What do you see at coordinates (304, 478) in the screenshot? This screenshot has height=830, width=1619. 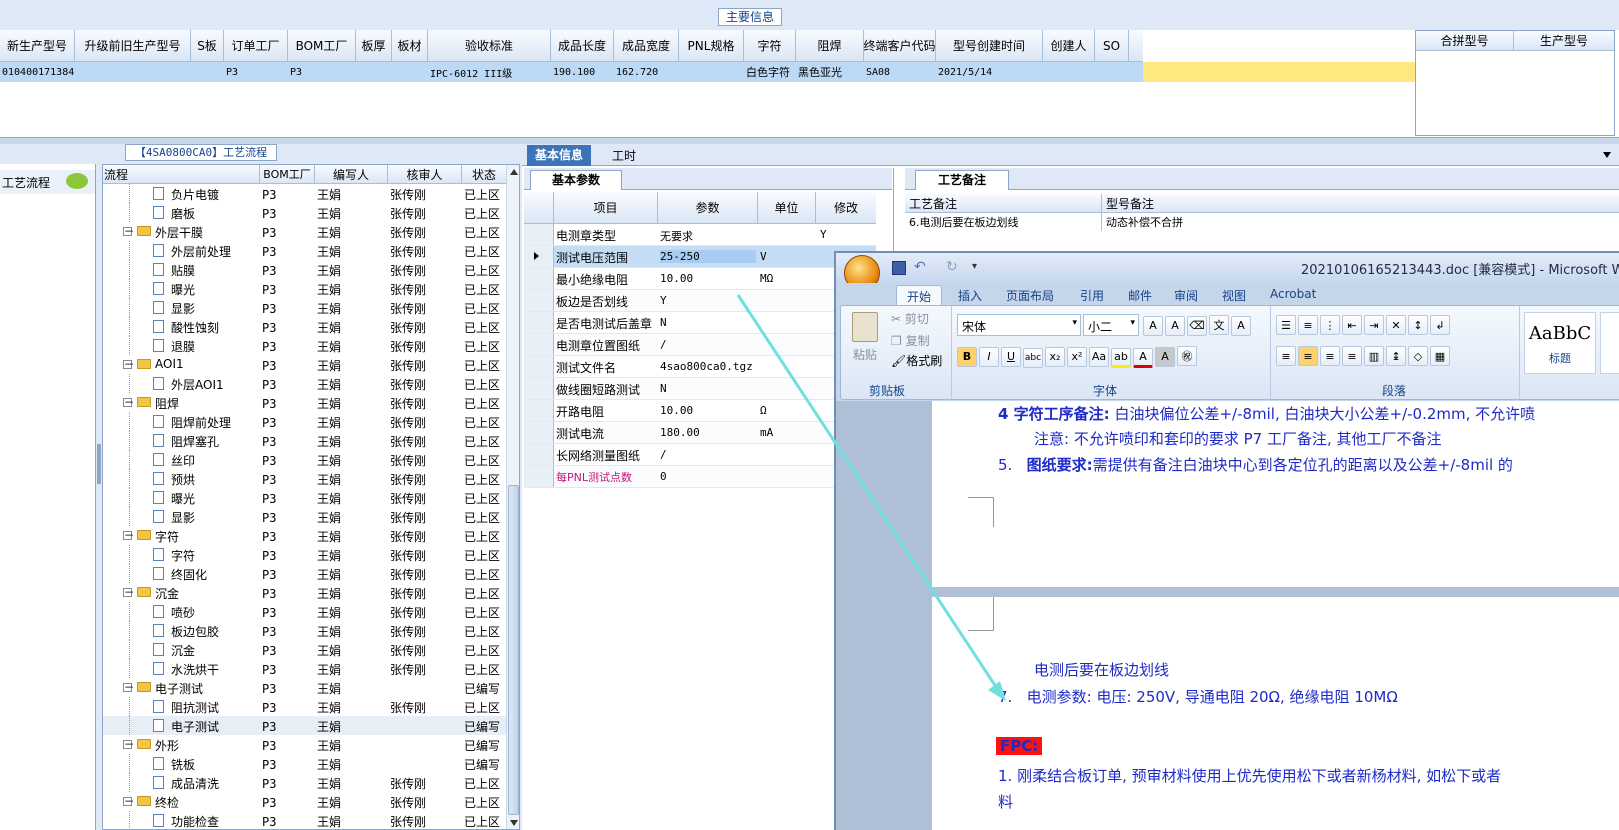 I see `process-tree-row: 预烘 P3 王娟 张传刚 已上区` at bounding box center [304, 478].